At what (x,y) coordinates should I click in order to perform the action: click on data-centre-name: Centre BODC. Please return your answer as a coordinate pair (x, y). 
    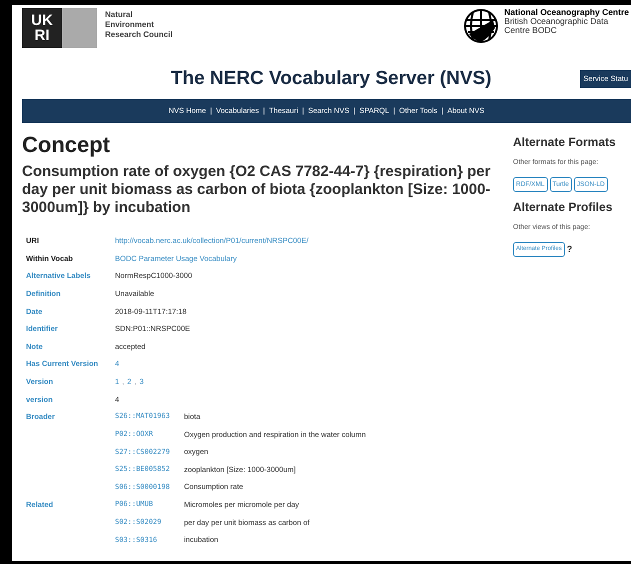
    Looking at the image, I should click on (530, 30).